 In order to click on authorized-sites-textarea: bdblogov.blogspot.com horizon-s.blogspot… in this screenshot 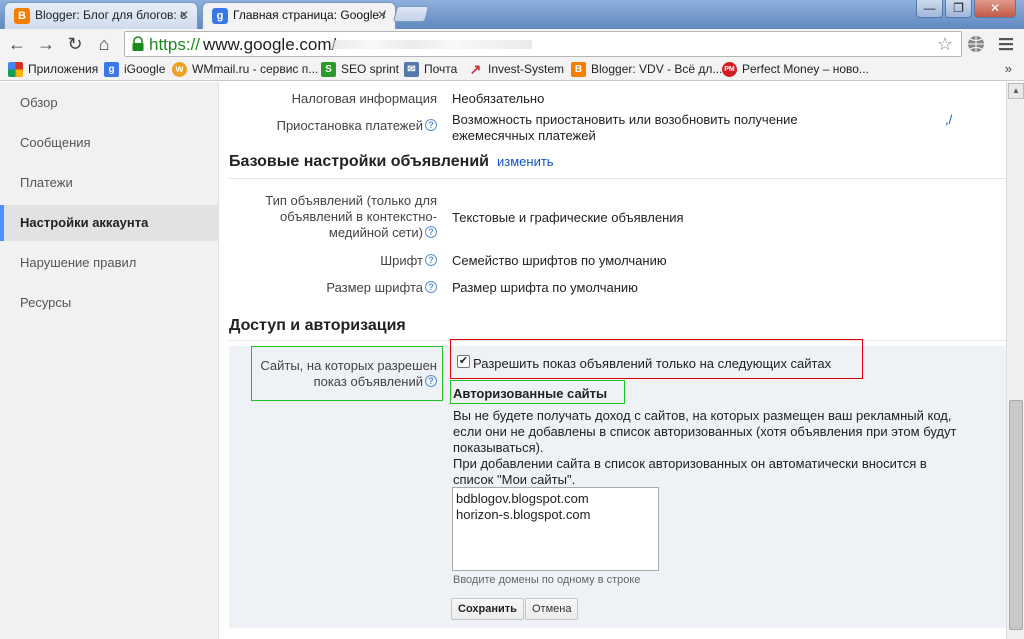, I will do `click(555, 529)`.